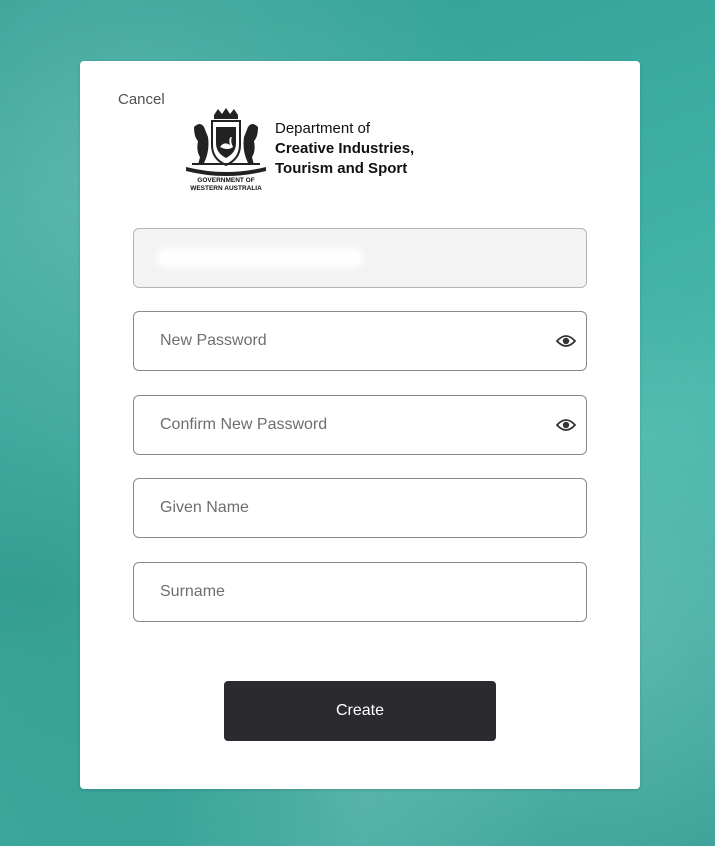  I want to click on department-line-2: Creative Industries,, so click(345, 148).